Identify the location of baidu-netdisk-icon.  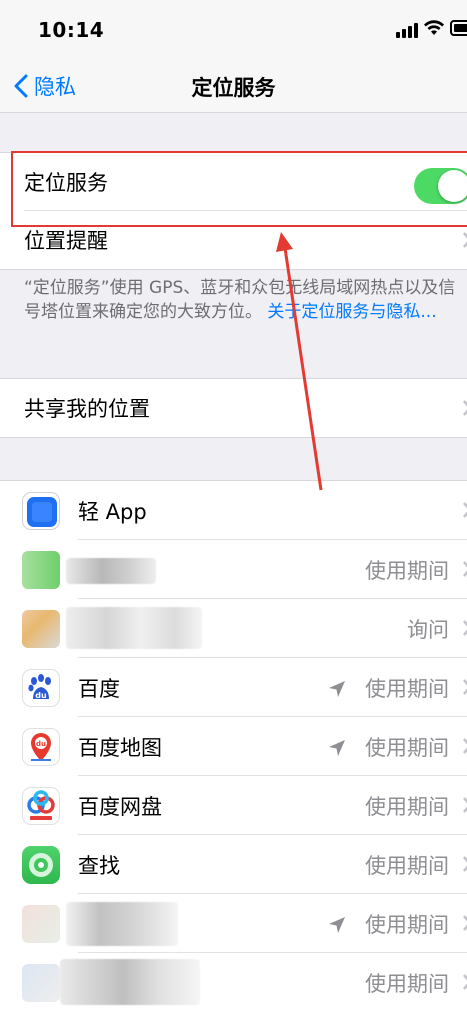
(41, 806).